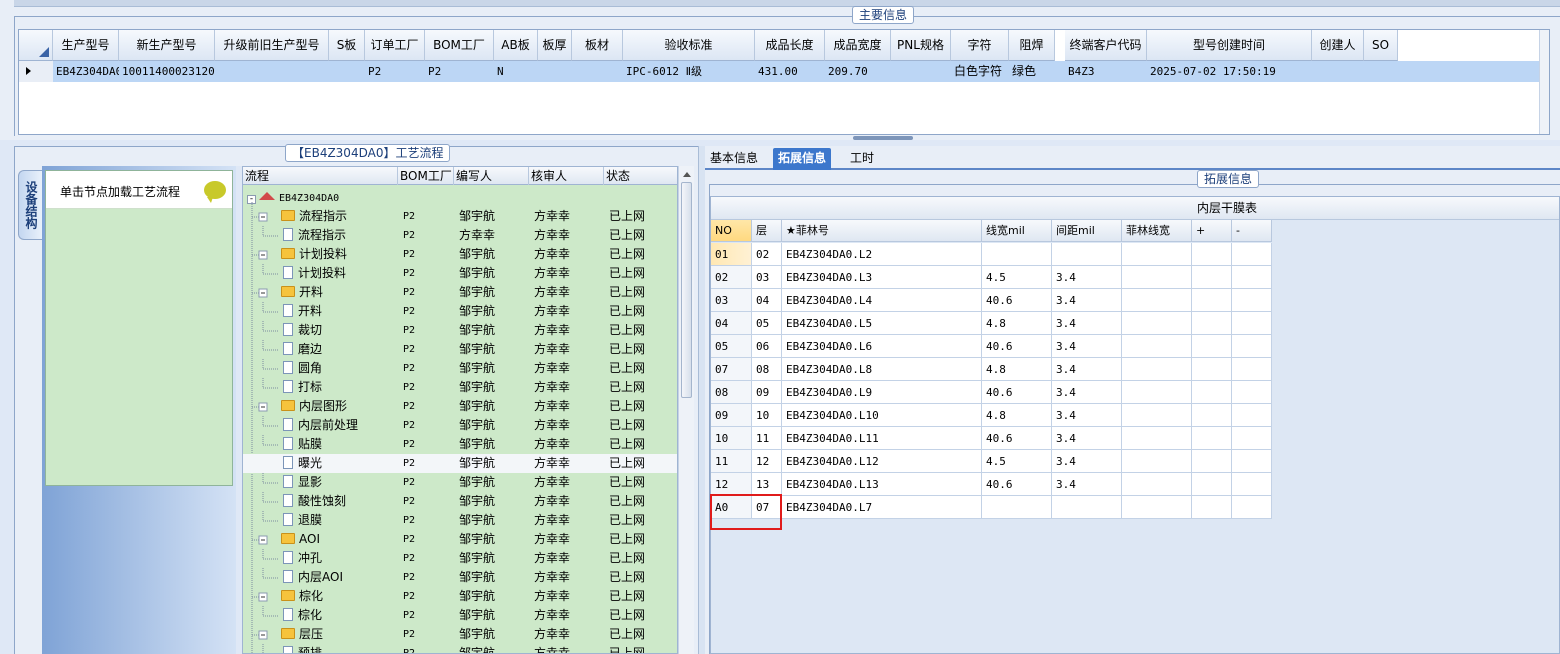 This screenshot has width=1560, height=654. I want to click on tree-column-header: BOM工厂, so click(426, 176).